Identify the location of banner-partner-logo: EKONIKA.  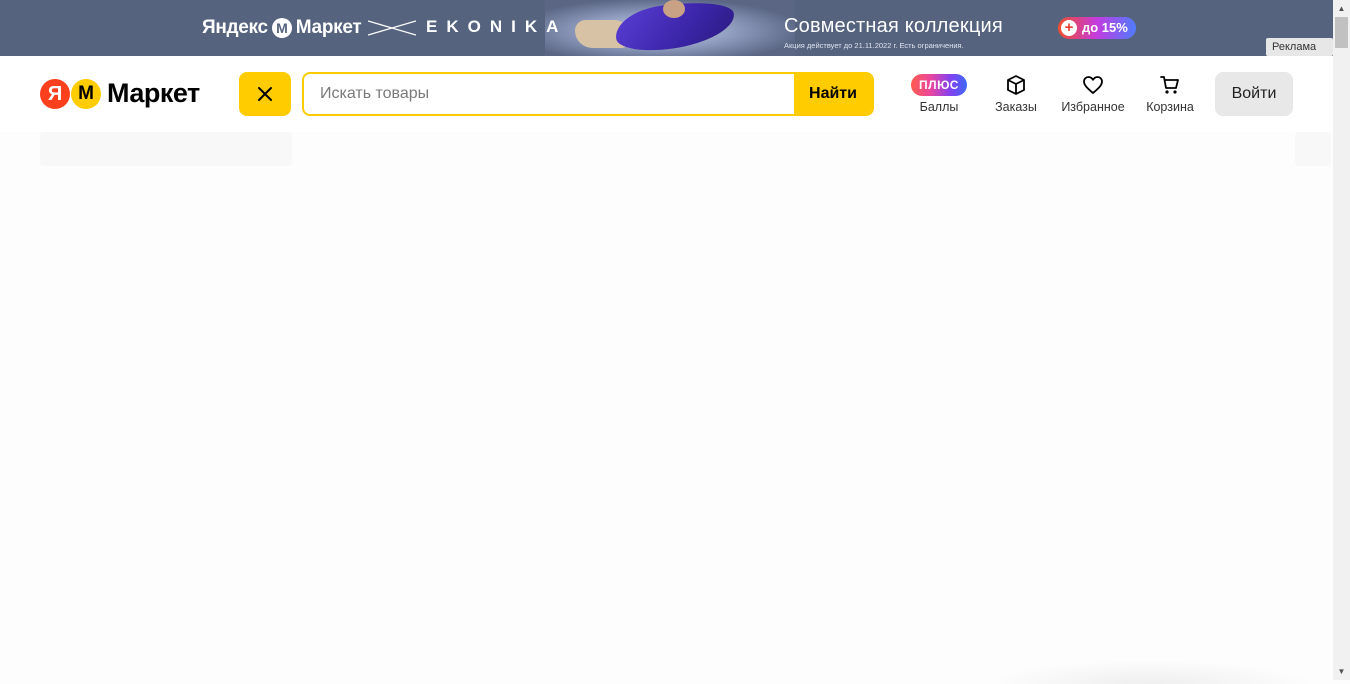
(497, 26).